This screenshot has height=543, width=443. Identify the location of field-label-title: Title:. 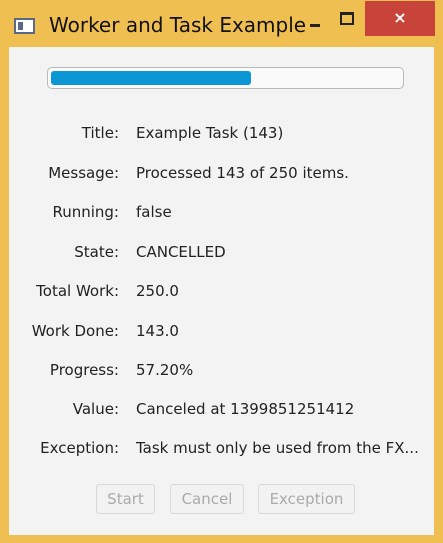
(100, 133).